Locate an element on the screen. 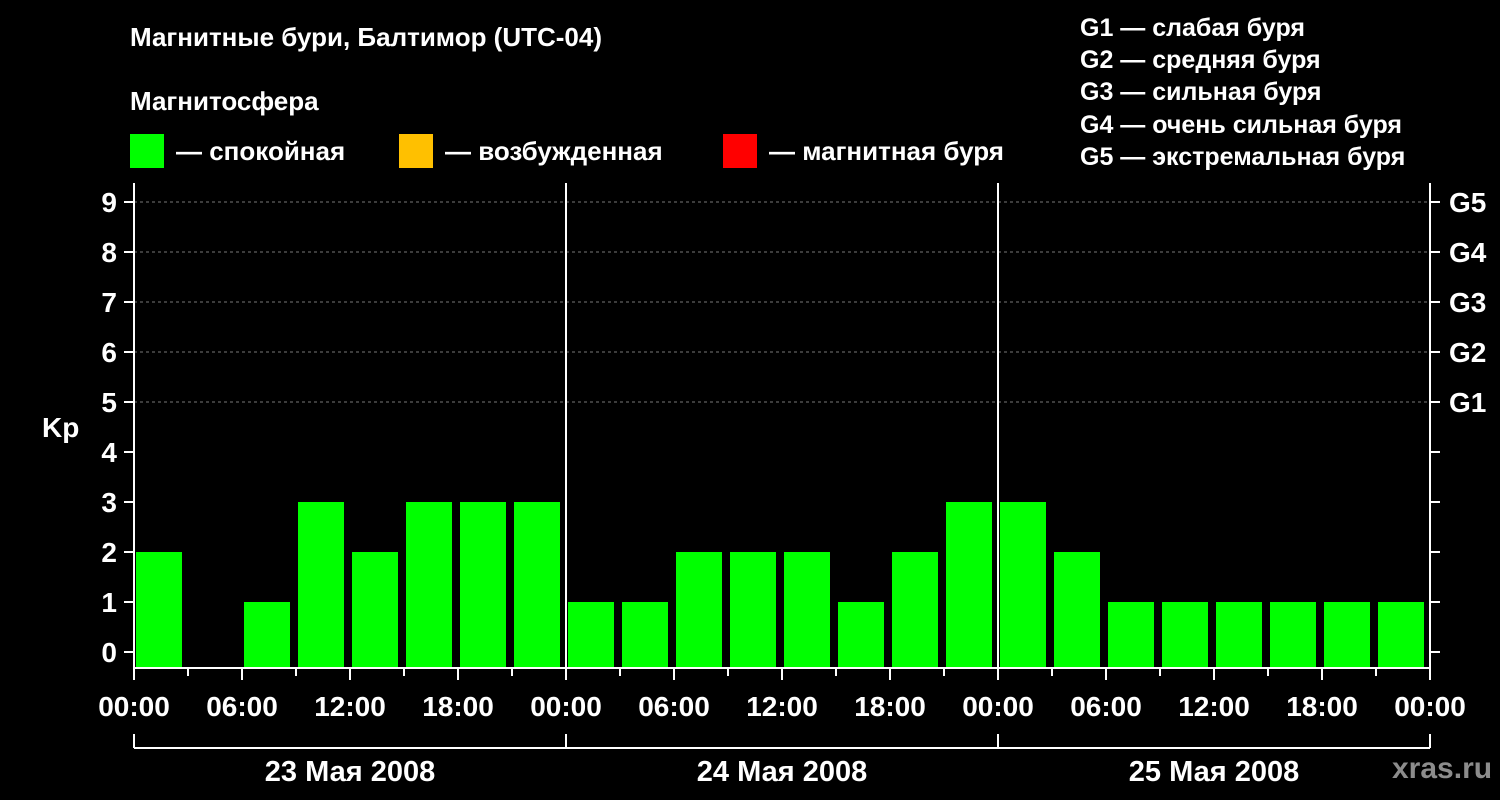 The width and height of the screenshot is (1500, 800). day-label-2: 25 Мая 2008 is located at coordinates (1214, 772).